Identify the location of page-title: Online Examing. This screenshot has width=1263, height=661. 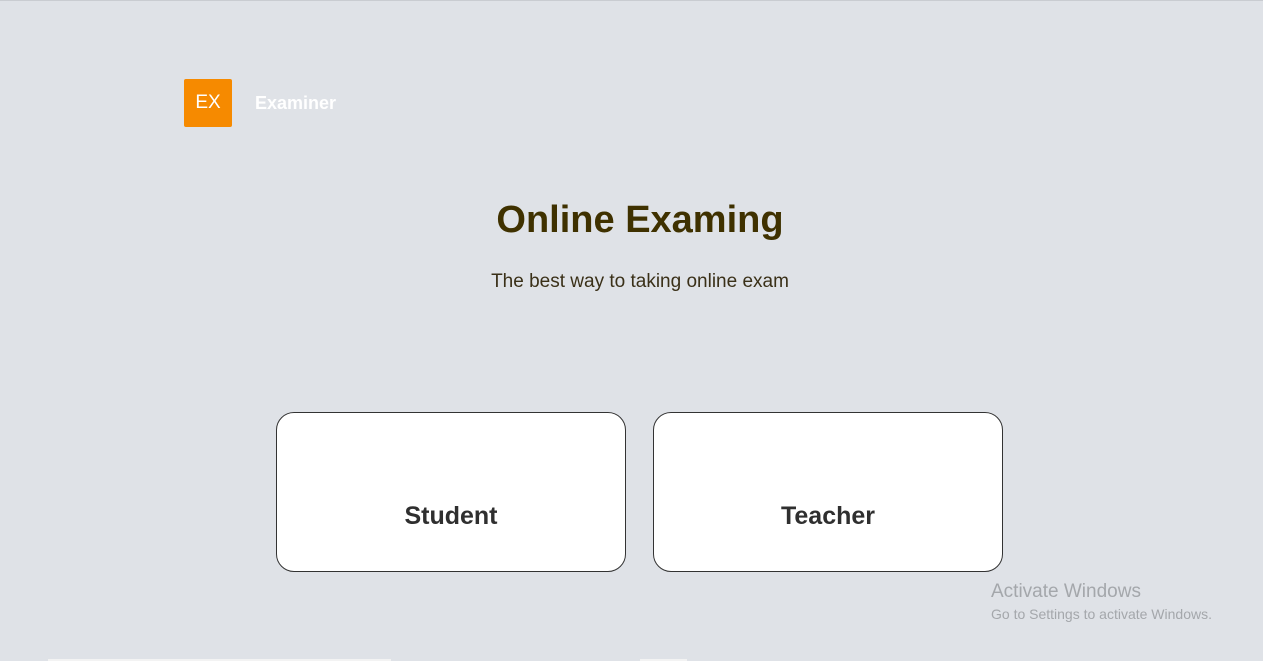
(640, 220).